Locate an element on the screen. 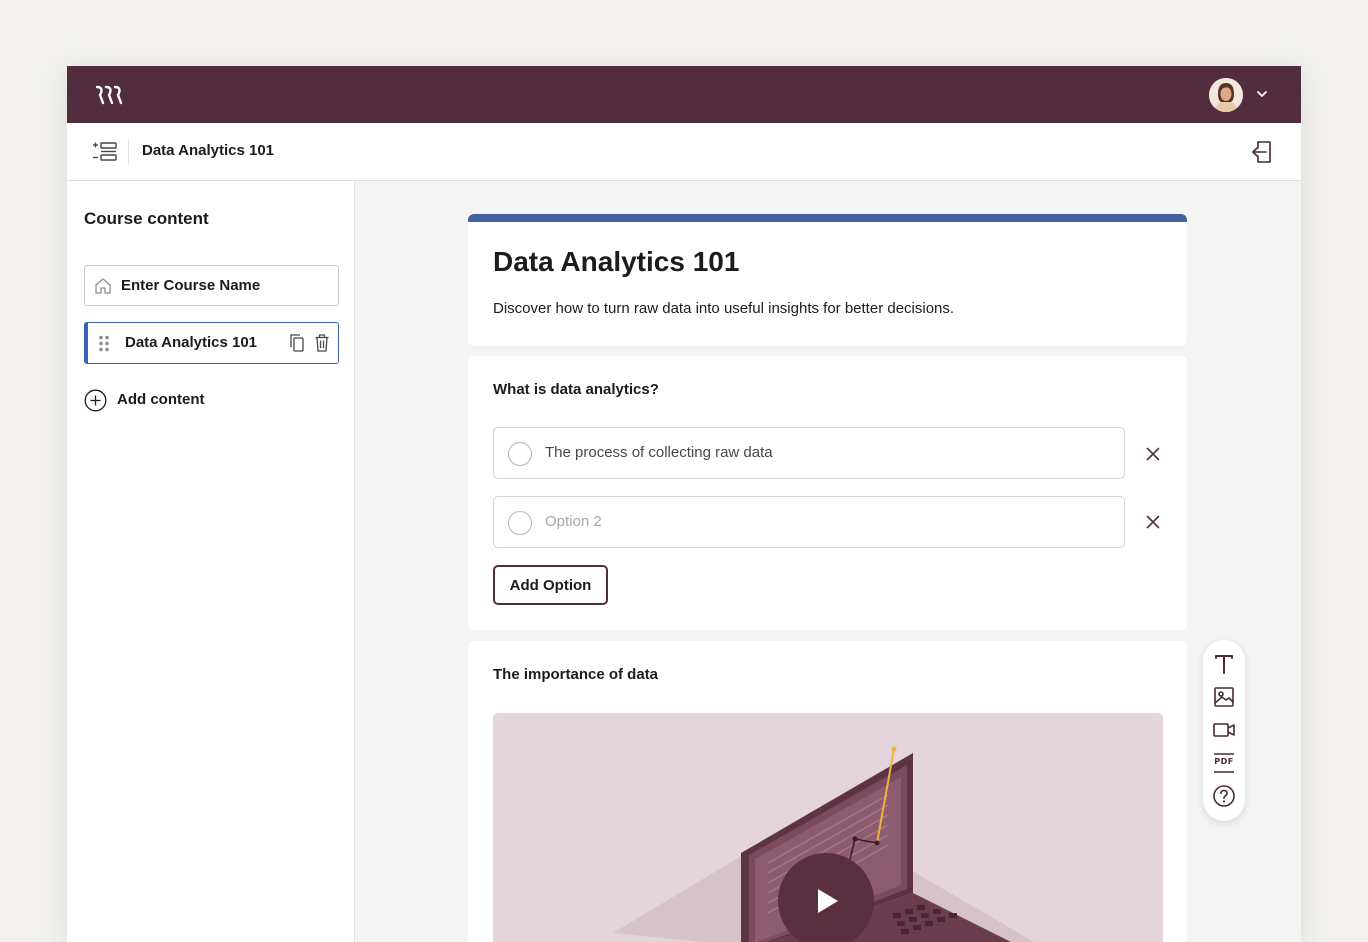 This screenshot has height=942, width=1368. header-accent-bar is located at coordinates (827, 218).